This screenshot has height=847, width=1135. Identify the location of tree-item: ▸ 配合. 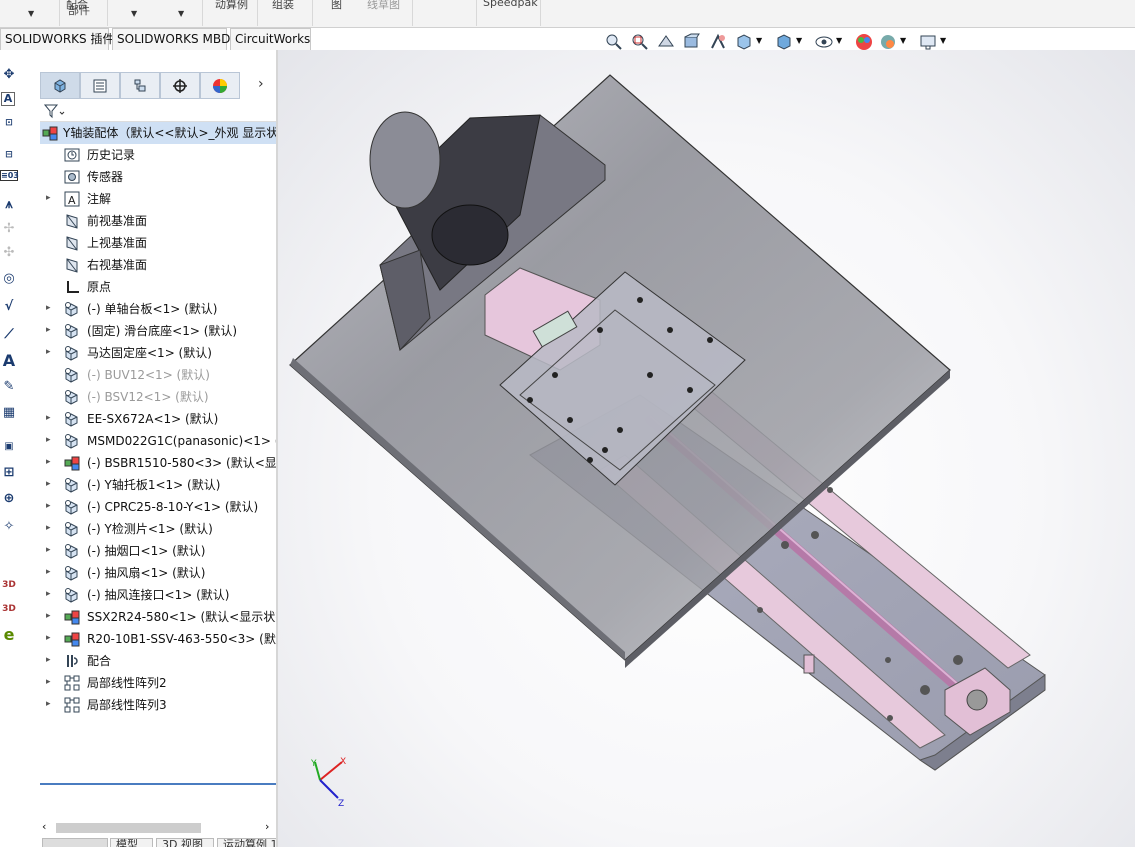
(158, 661).